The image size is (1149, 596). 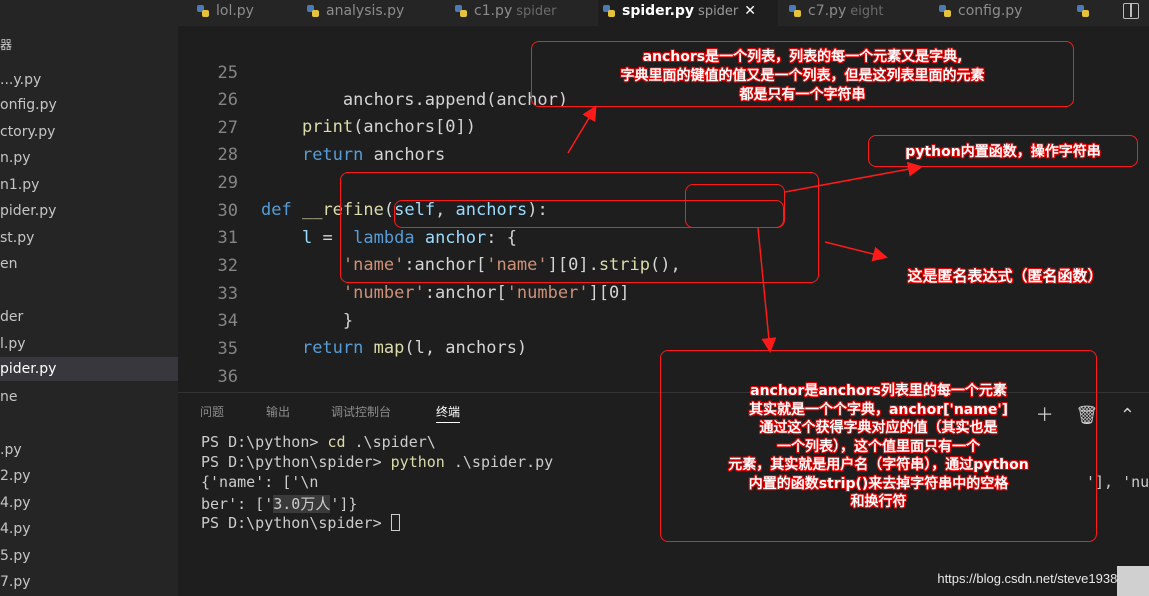 I want to click on sidebar-file: n.py, so click(x=89, y=158).